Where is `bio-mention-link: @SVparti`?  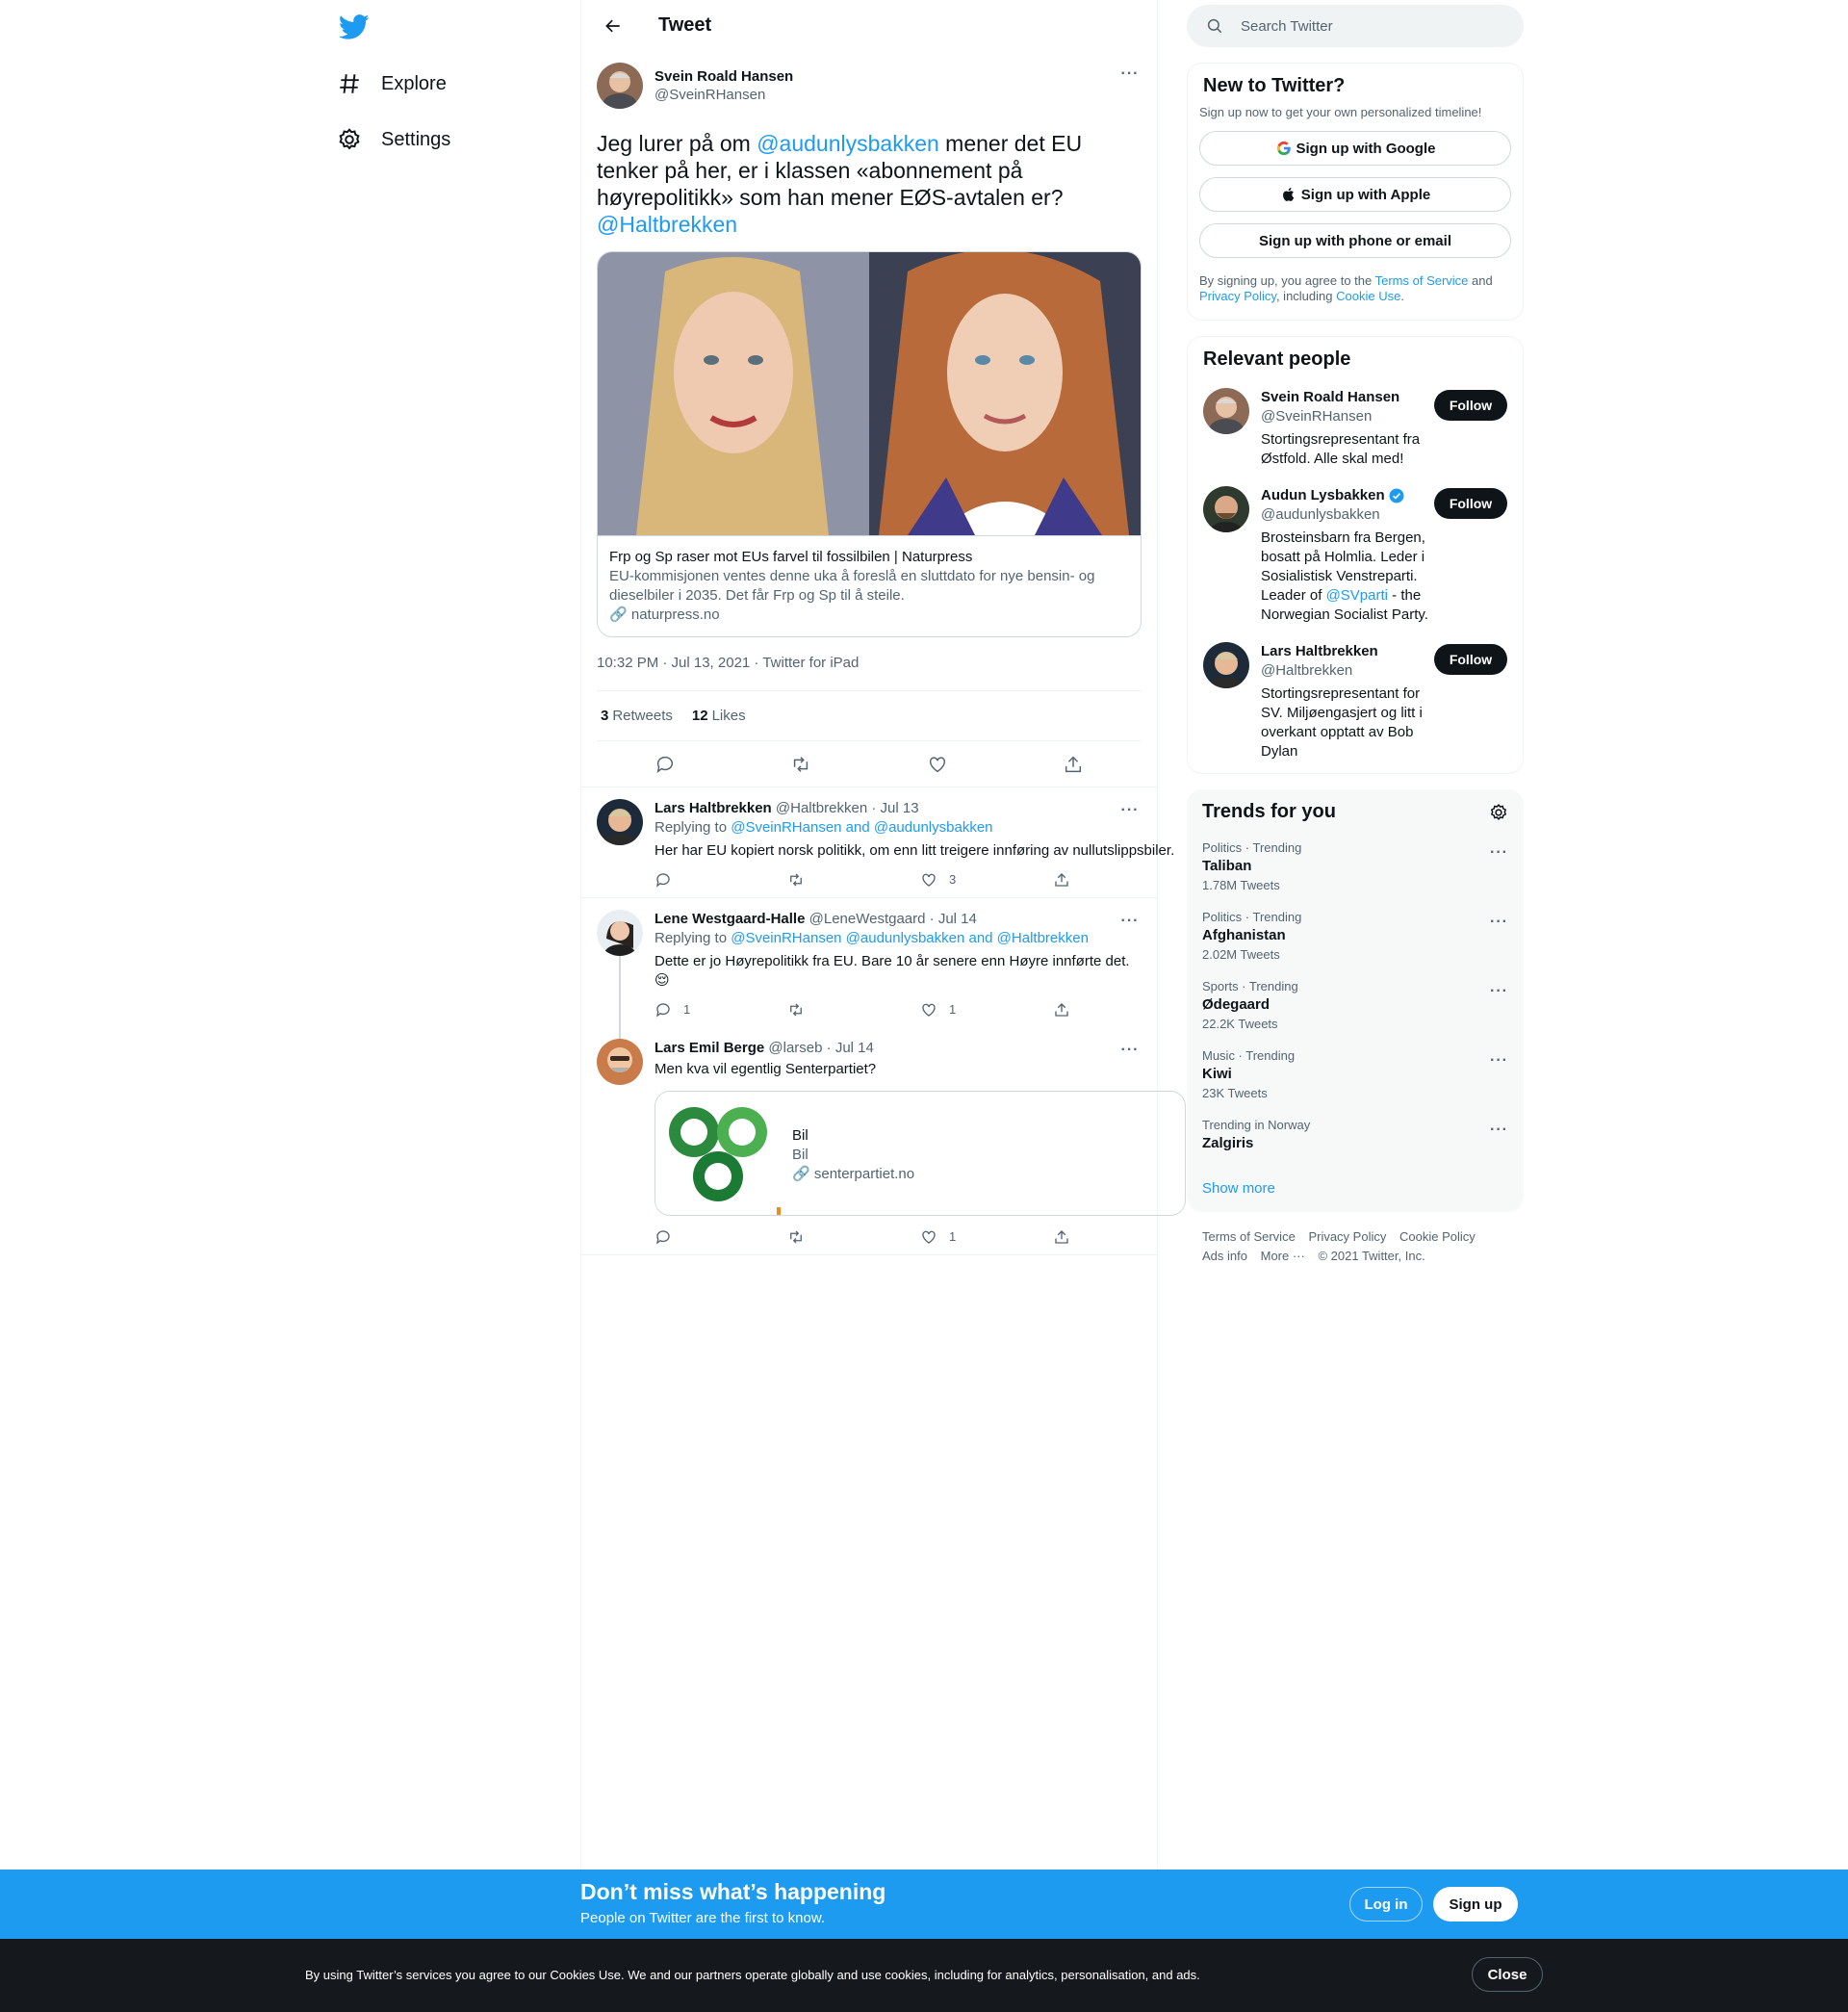
bio-mention-link: @SVparti is located at coordinates (1357, 596).